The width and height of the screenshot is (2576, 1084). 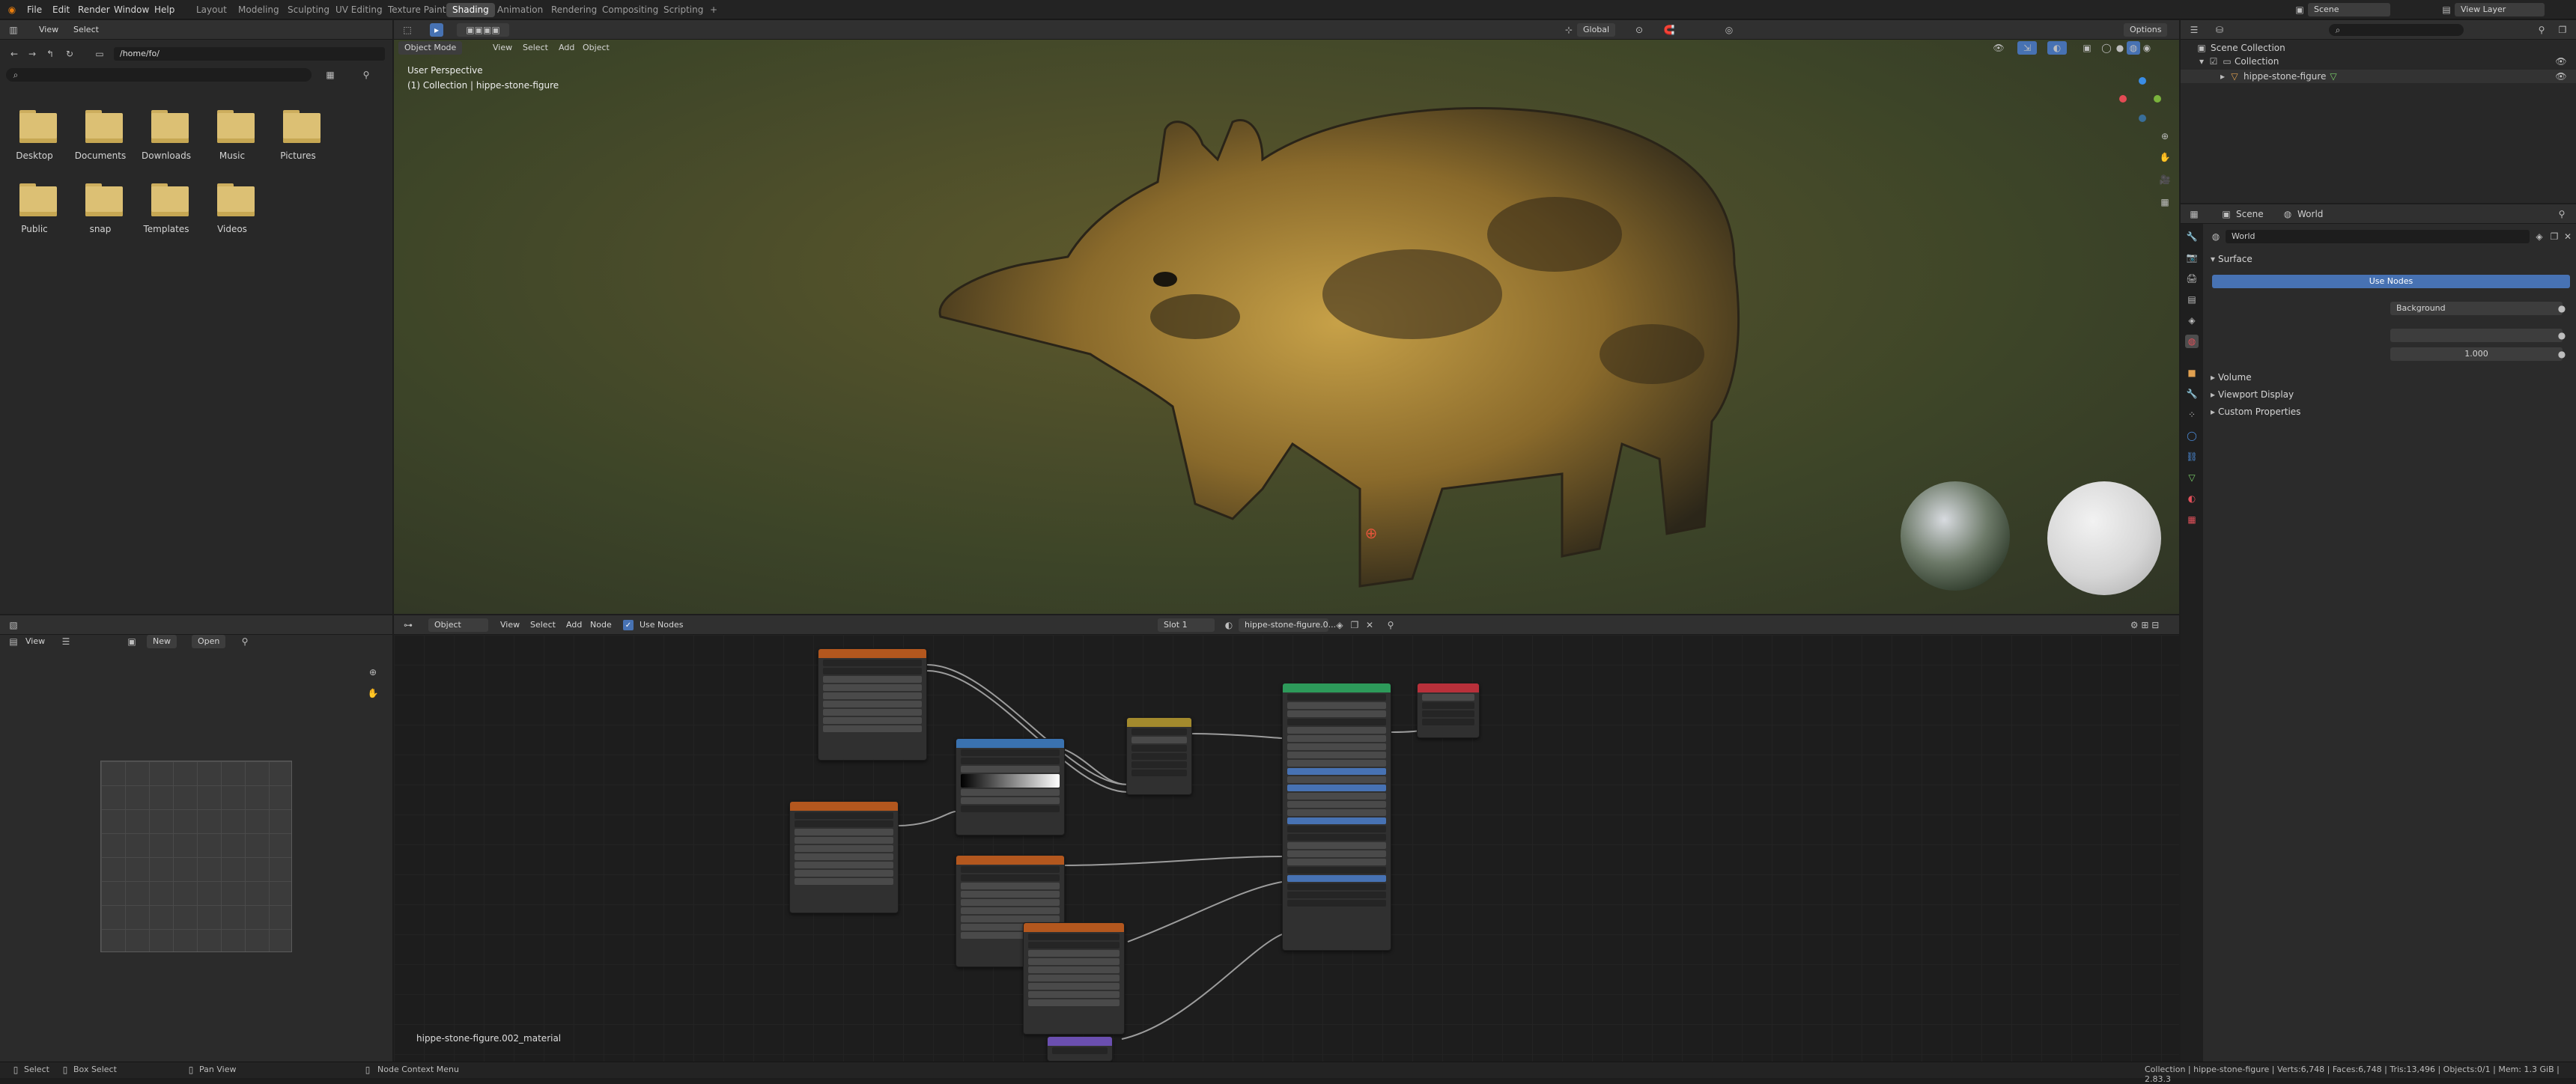 What do you see at coordinates (372, 672) in the screenshot?
I see `zoom-icon: ⊕` at bounding box center [372, 672].